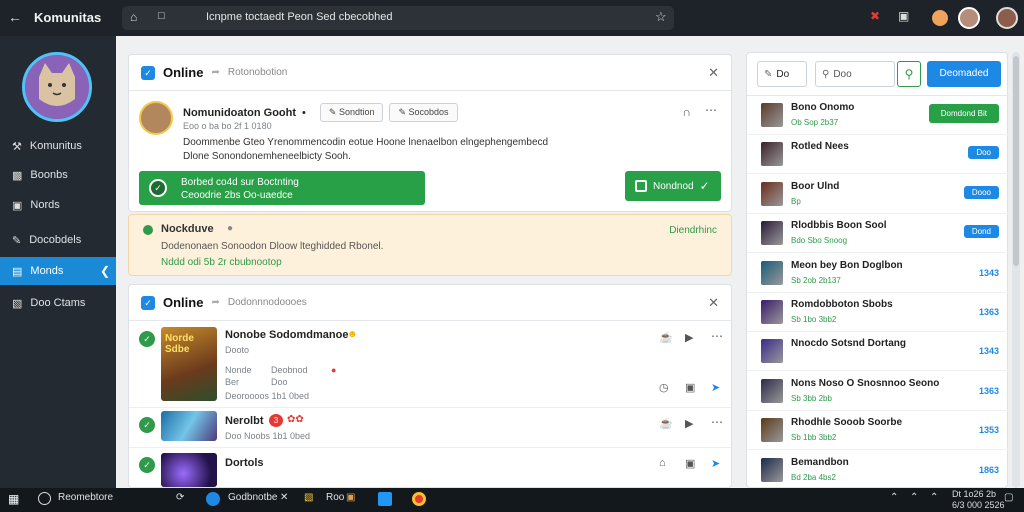 This screenshot has height=512, width=1024. Describe the element at coordinates (847, 265) in the screenshot. I see `list-item-name: Meon bey Bon Doglbon` at that location.